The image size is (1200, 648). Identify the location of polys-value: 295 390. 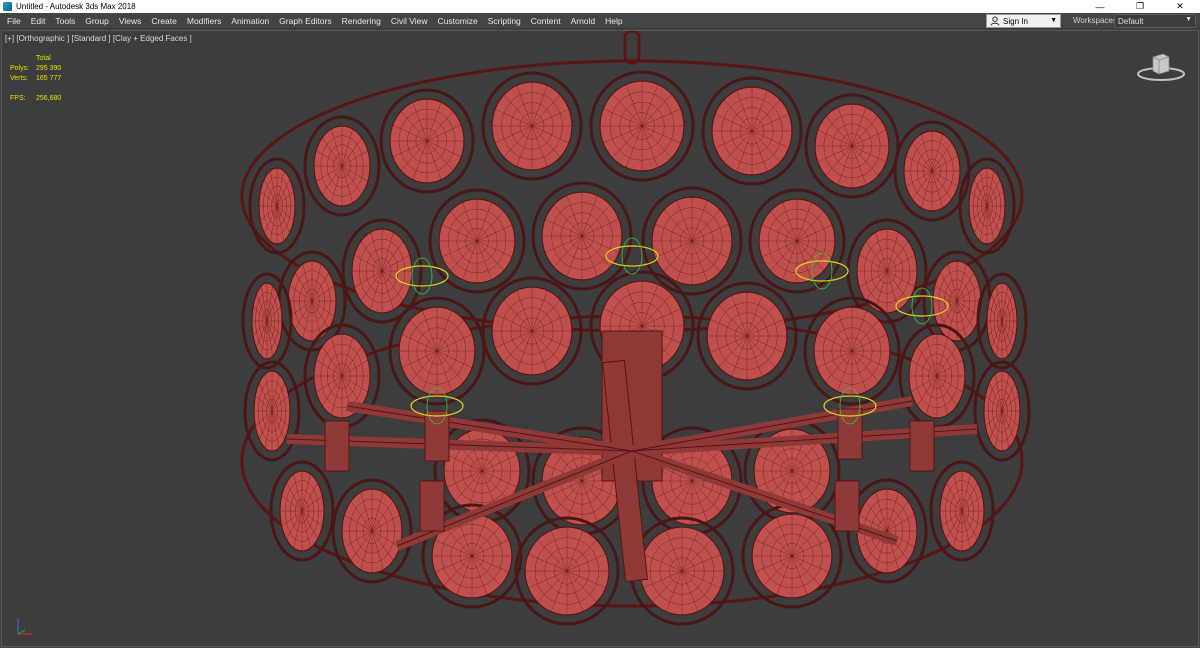
(49, 68).